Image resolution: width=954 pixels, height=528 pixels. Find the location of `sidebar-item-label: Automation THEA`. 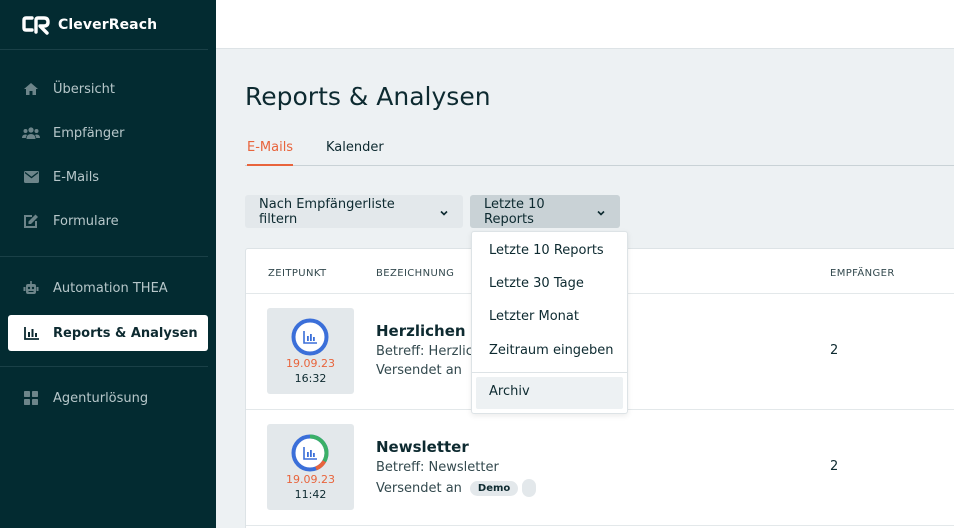

sidebar-item-label: Automation THEA is located at coordinates (110, 288).